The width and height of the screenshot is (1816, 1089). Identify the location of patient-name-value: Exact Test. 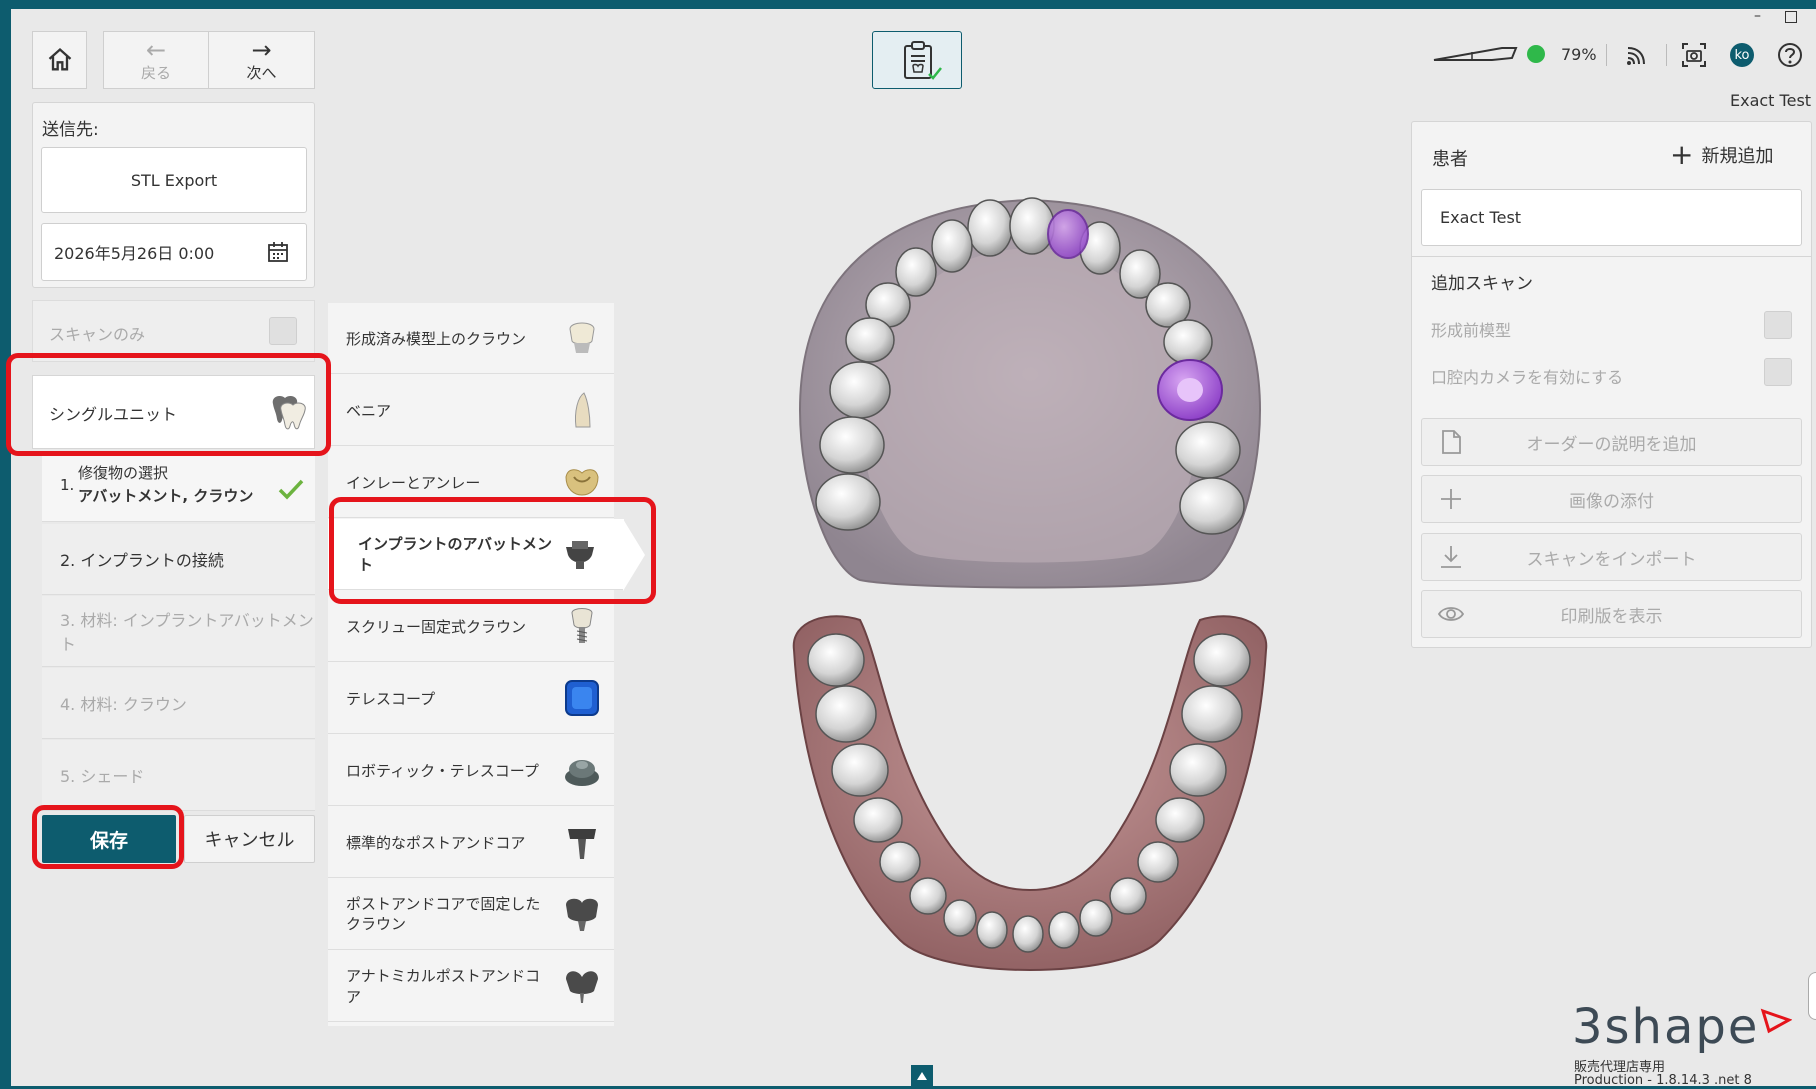
(1481, 217).